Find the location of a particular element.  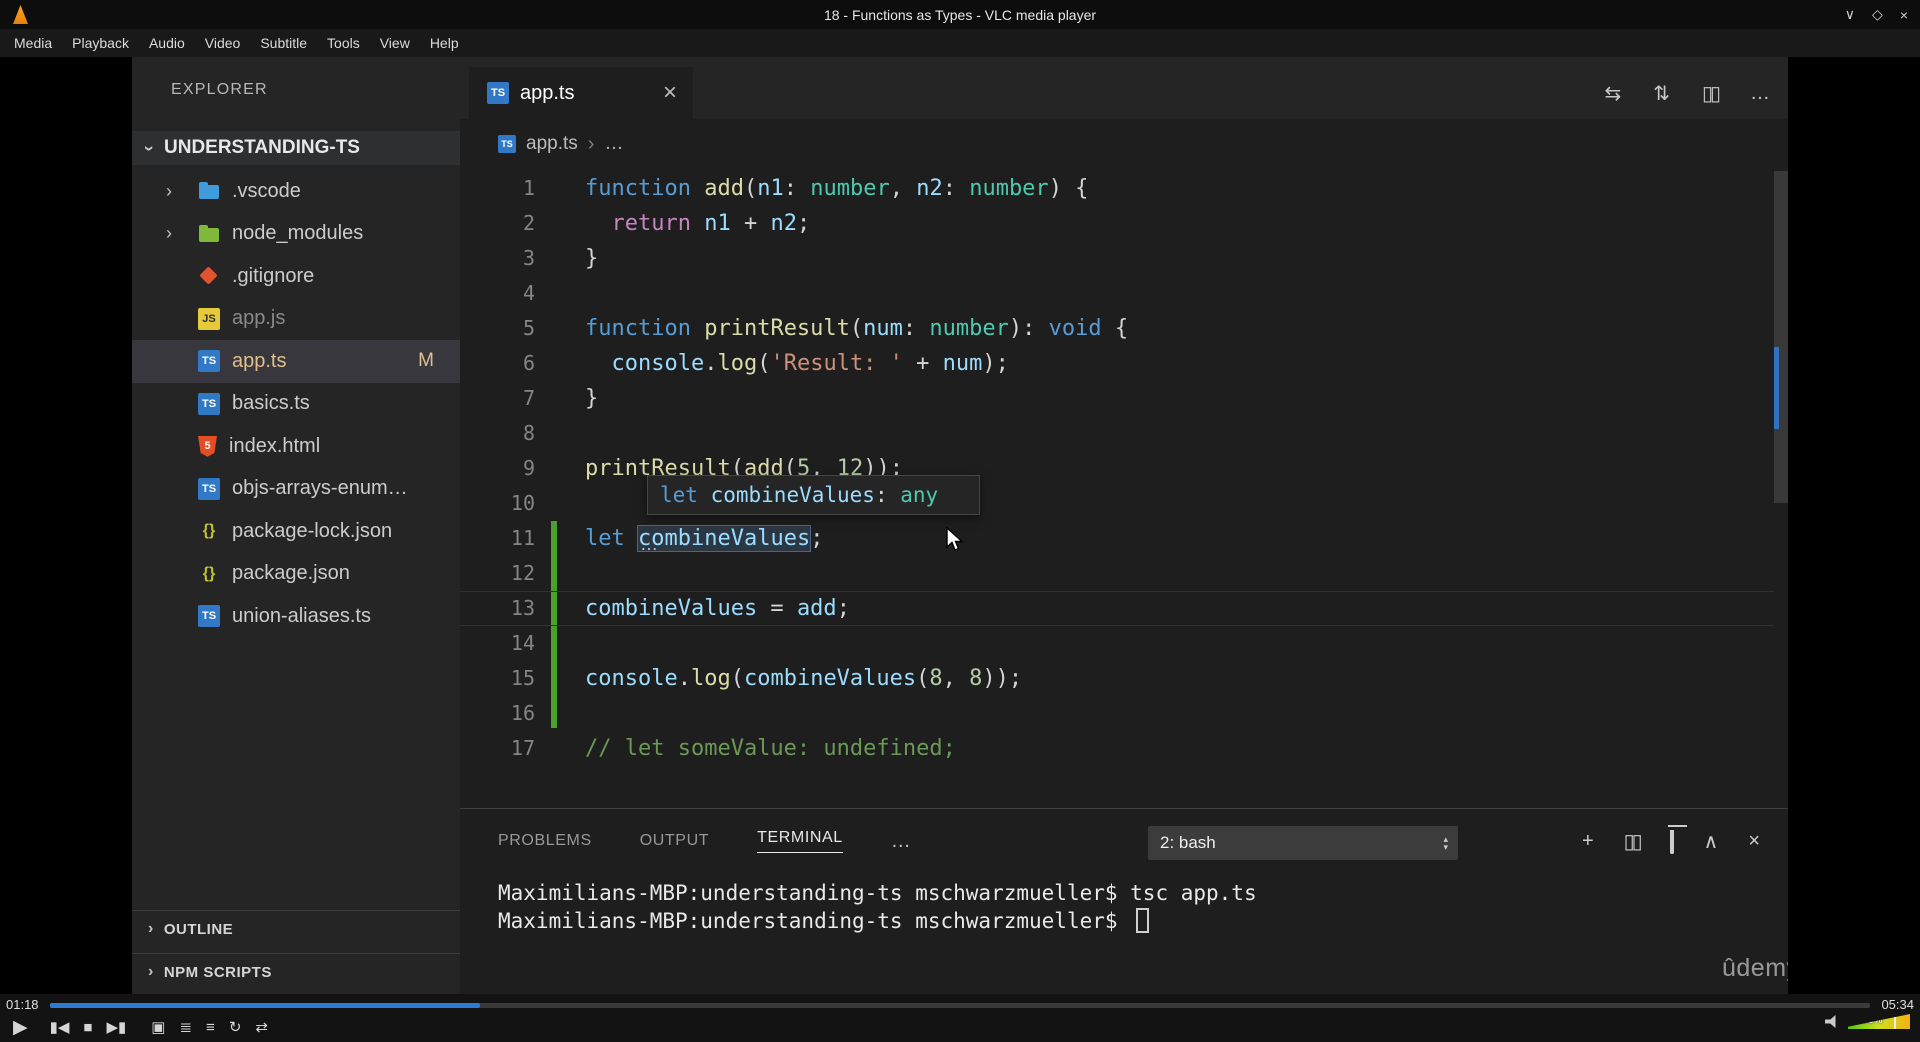

extended-settings-button: ≣ is located at coordinates (185, 1027).